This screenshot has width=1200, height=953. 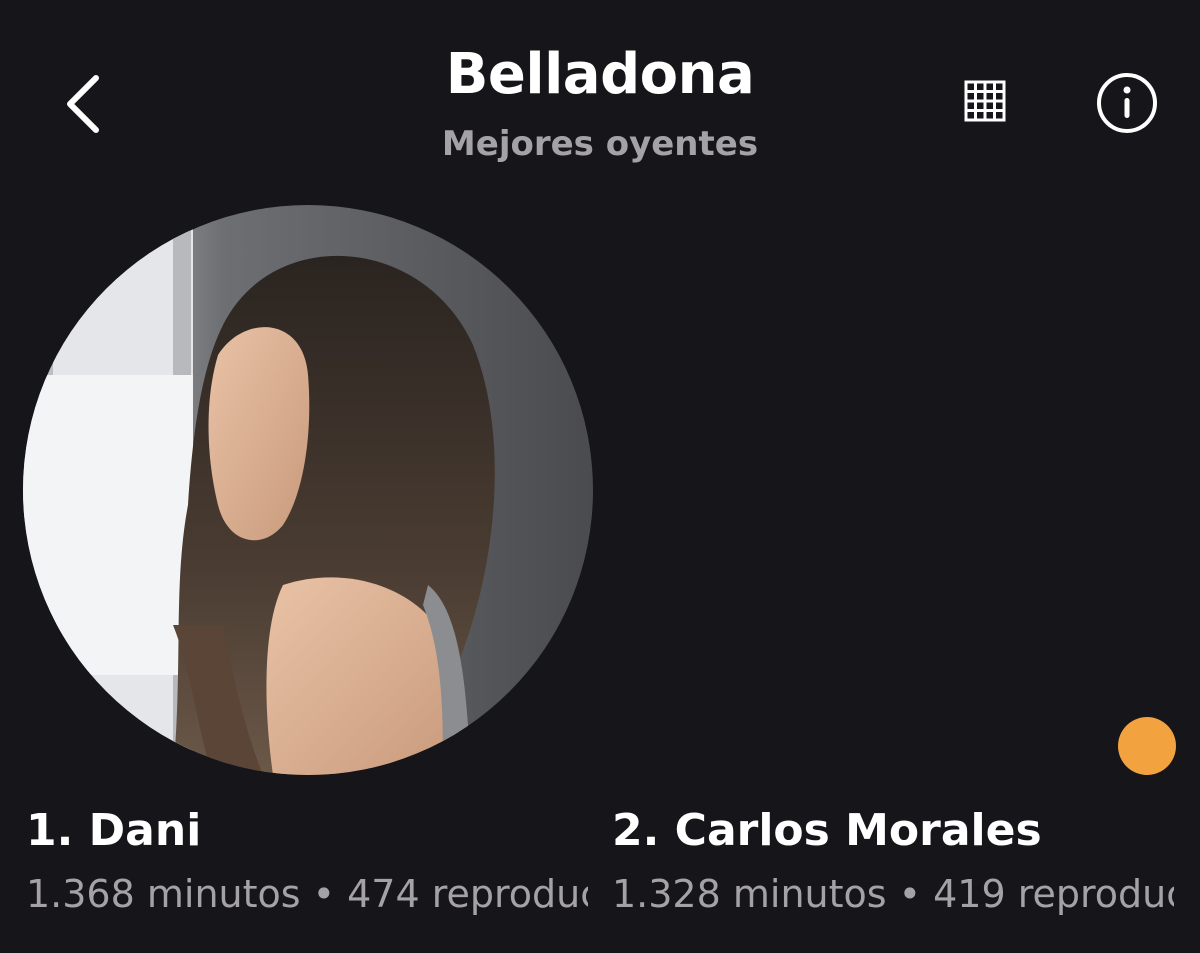 I want to click on info-icon, so click(x=1127, y=103).